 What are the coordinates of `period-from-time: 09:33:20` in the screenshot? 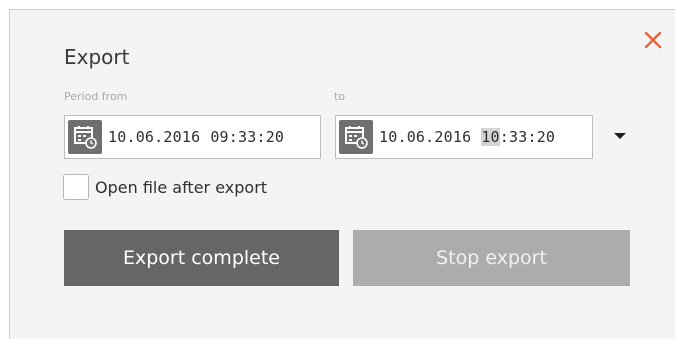 It's located at (247, 137).